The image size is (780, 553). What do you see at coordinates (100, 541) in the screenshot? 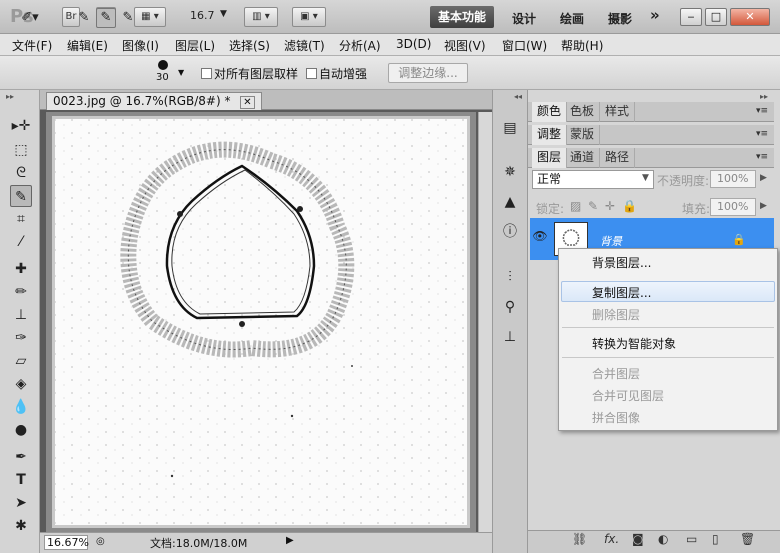
I see `status-info-icon: ◎` at bounding box center [100, 541].